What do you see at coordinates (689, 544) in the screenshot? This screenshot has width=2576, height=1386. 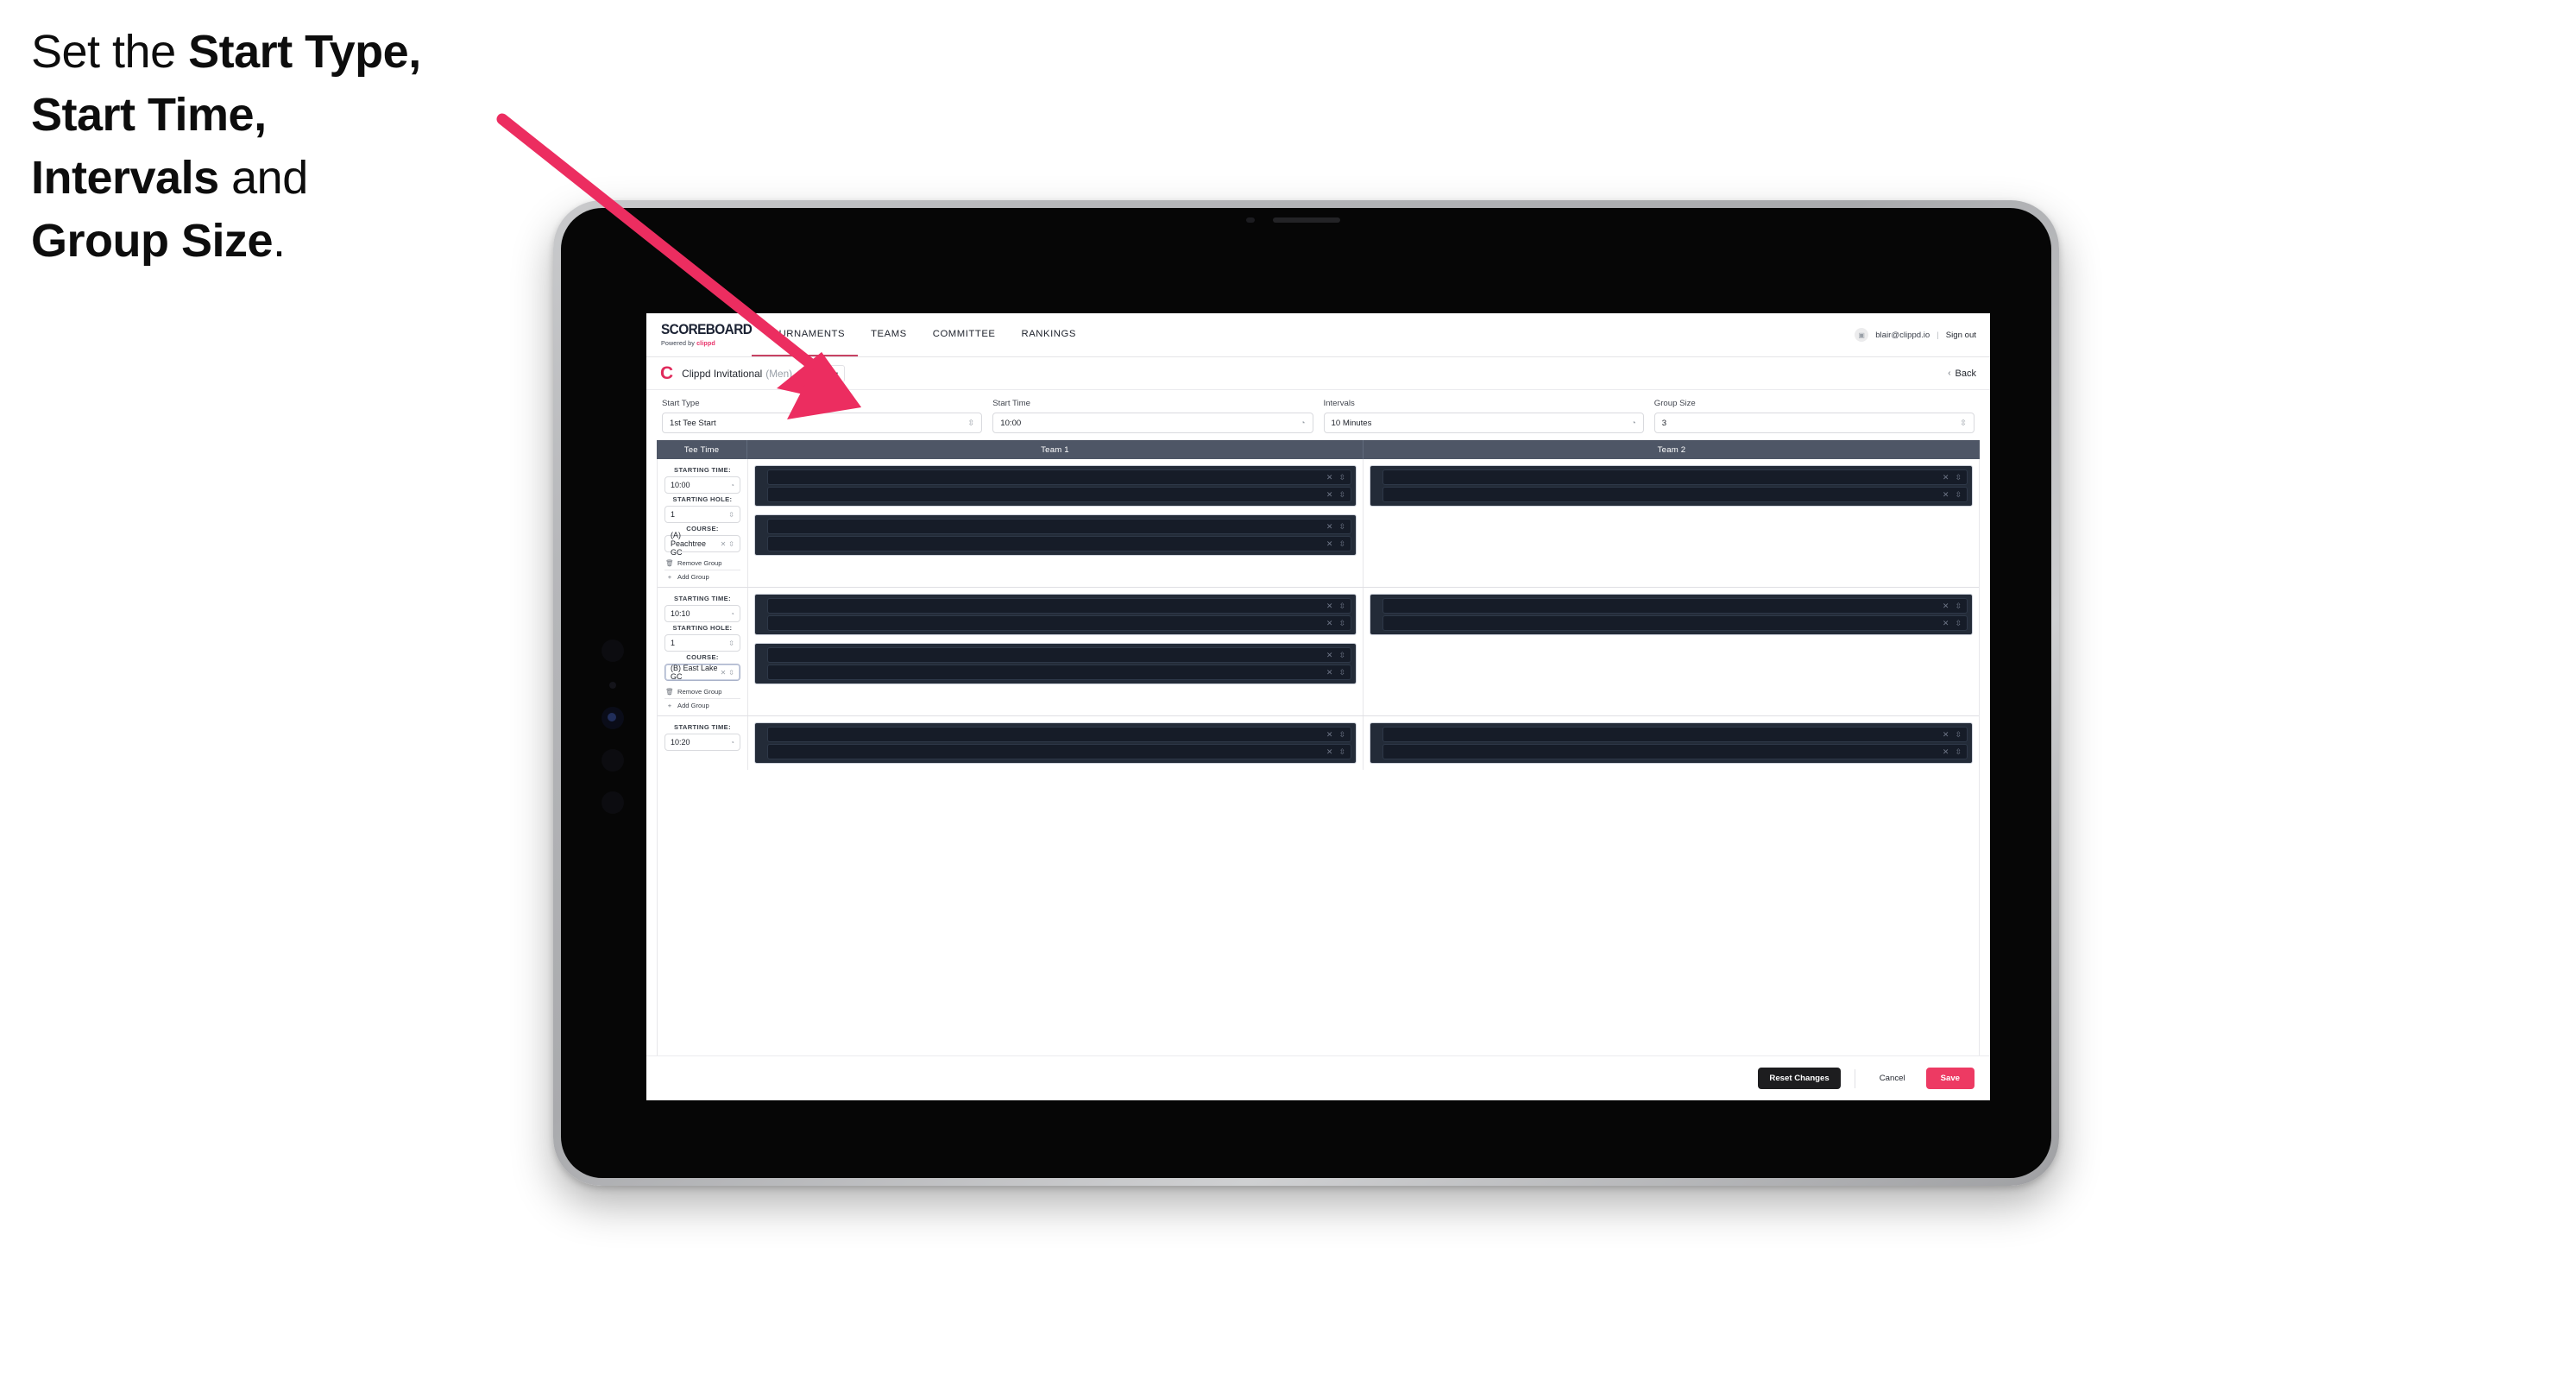 I see `course-select-value: (A) Peachtree GC` at bounding box center [689, 544].